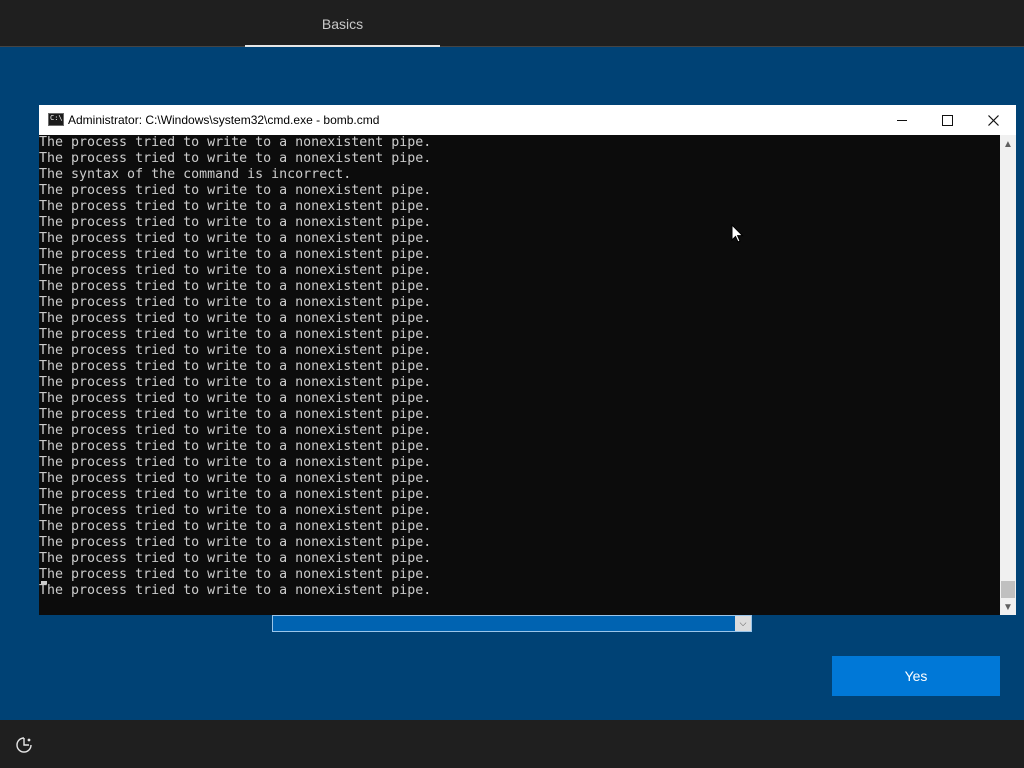  I want to click on cmd-icon-text: C:\, so click(56, 118).